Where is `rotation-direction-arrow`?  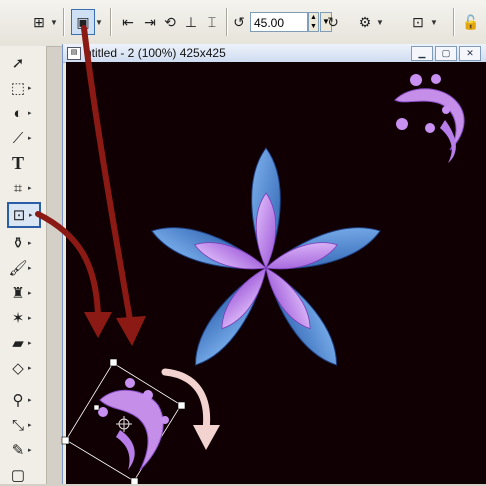
rotation-direction-arrow is located at coordinates (190, 409).